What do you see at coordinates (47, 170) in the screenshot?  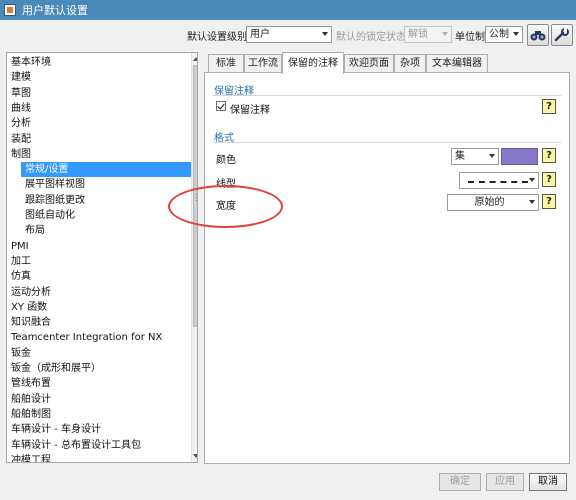 I see `tree-item-label: 常规/设置` at bounding box center [47, 170].